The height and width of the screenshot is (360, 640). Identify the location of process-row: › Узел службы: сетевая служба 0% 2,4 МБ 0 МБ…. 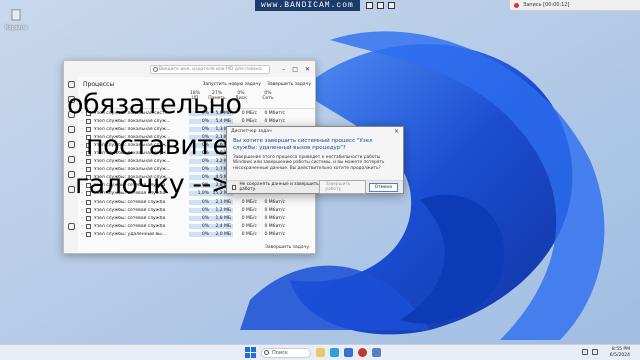
(196, 226).